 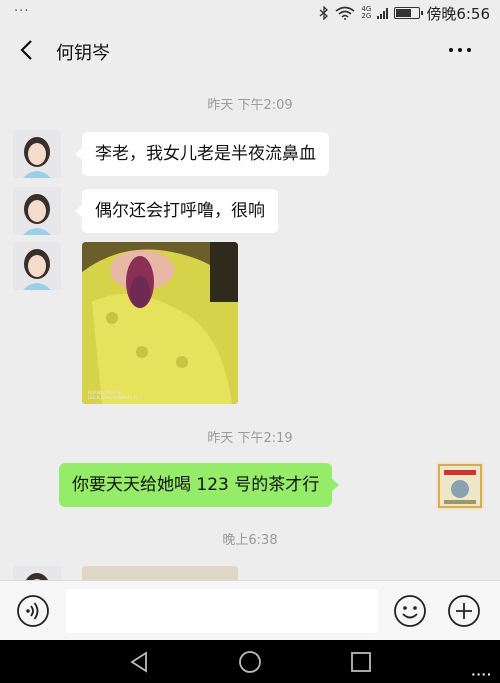 I want to click on status-time: 傍晚6:56, so click(x=458, y=13).